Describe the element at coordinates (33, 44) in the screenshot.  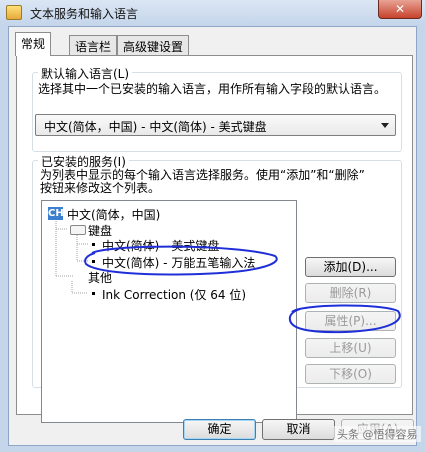
I see `tab-general: 常规` at that location.